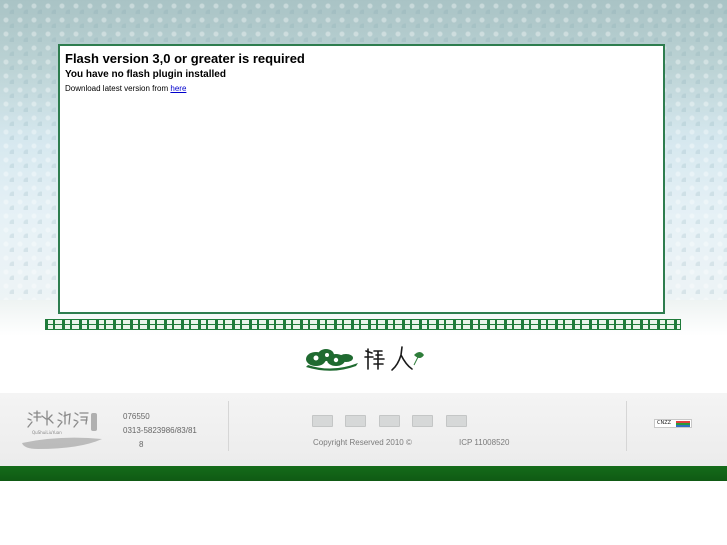 Image resolution: width=727 pixels, height=545 pixels. I want to click on cnzz-label: CNZZ, so click(664, 423).